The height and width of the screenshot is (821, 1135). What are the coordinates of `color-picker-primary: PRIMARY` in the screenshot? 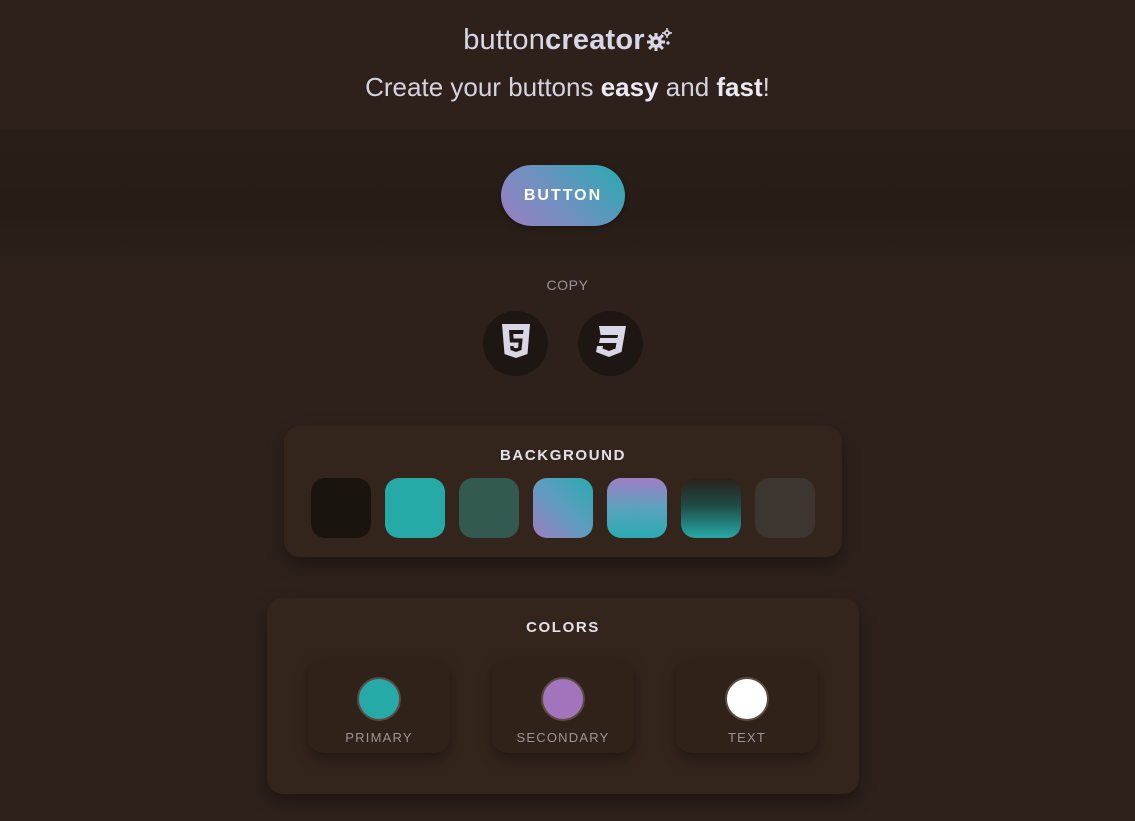 It's located at (379, 705).